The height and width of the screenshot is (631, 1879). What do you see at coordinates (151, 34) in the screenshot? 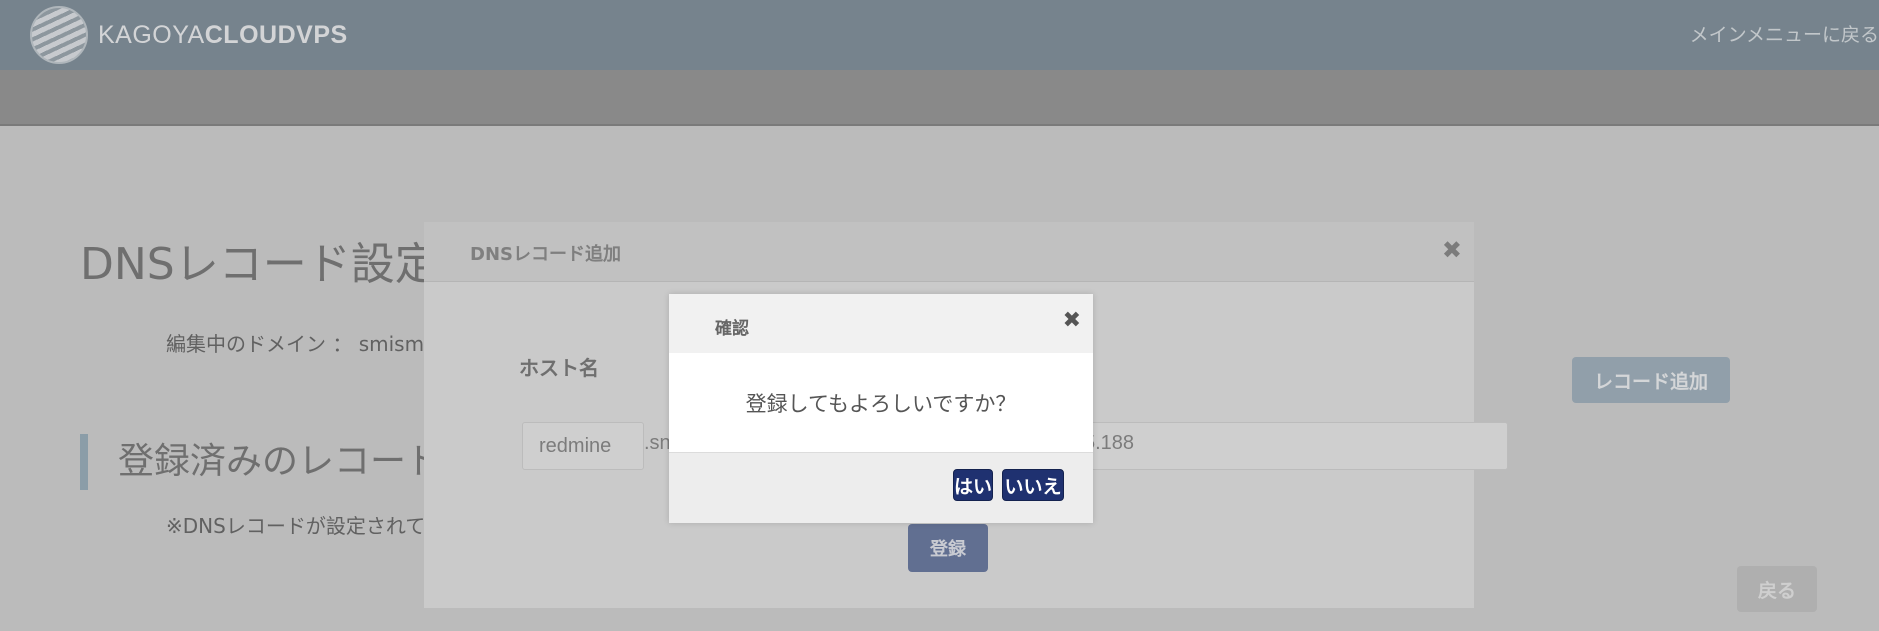
I see `logo-text-light: KAGOYA` at bounding box center [151, 34].